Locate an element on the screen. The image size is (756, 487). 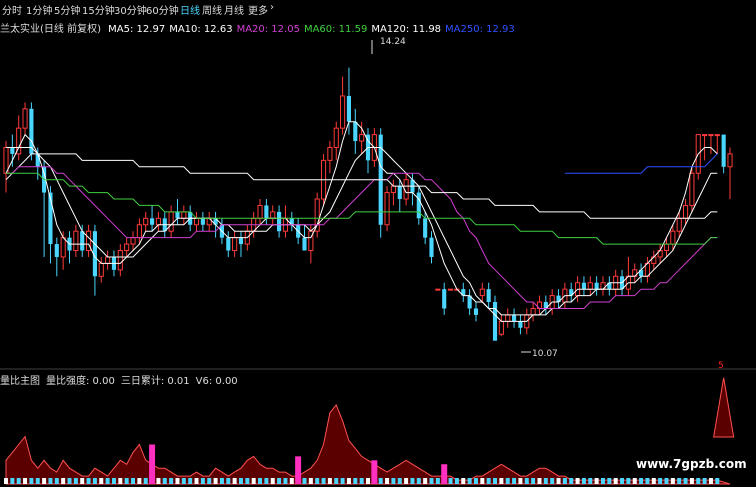
low-label: 10.07 is located at coordinates (545, 354).